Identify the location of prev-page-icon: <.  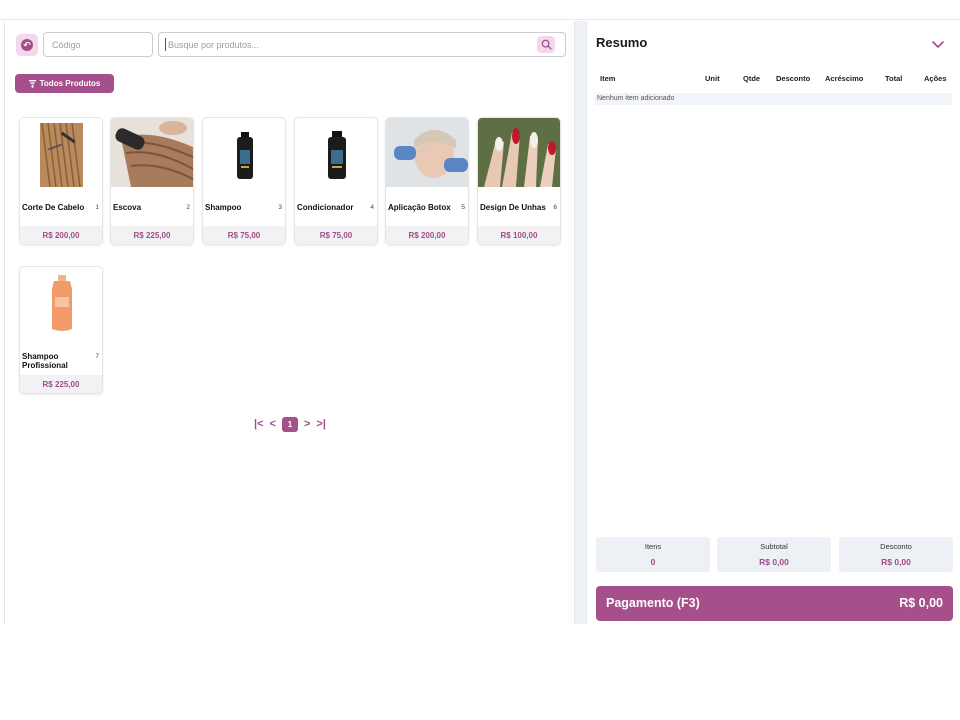
(273, 424).